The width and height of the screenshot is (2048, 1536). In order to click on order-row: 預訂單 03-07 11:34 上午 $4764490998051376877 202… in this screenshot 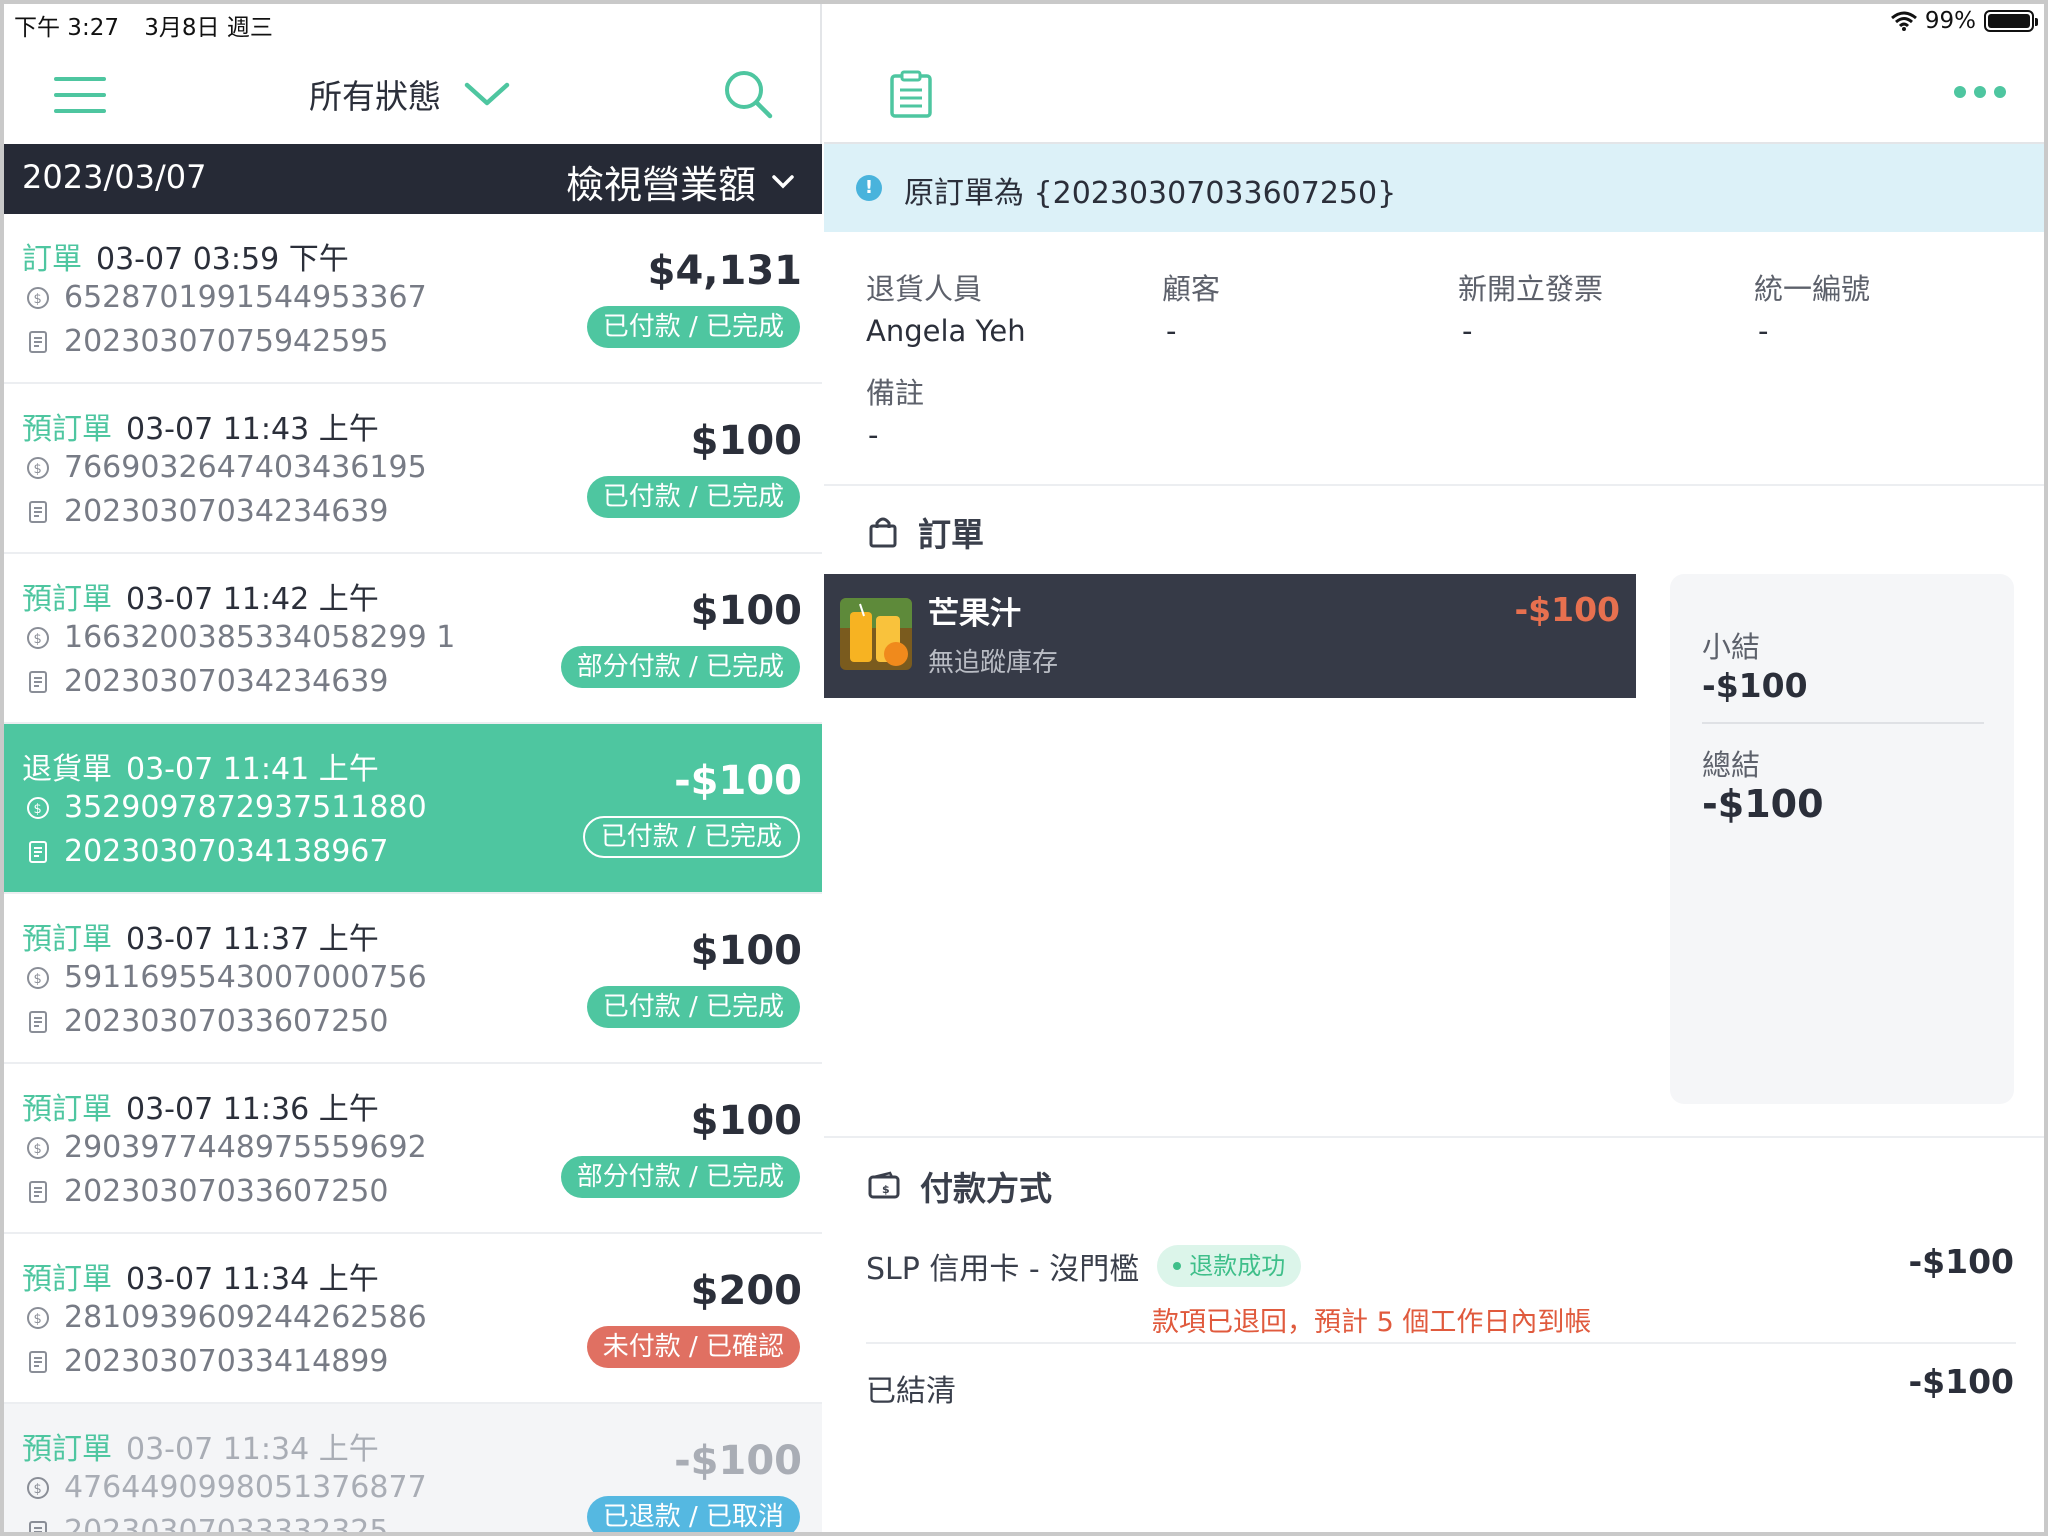, I will do `click(413, 1470)`.